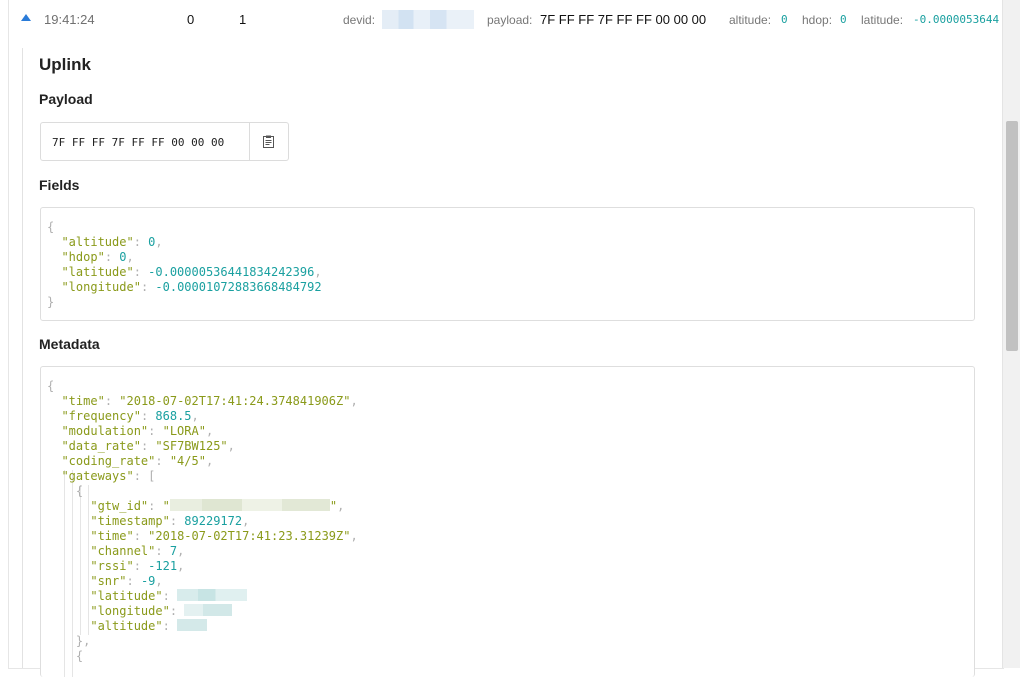 This screenshot has height=679, width=1020. Describe the element at coordinates (784, 19) in the screenshot. I see `altitude-value: 0` at that location.